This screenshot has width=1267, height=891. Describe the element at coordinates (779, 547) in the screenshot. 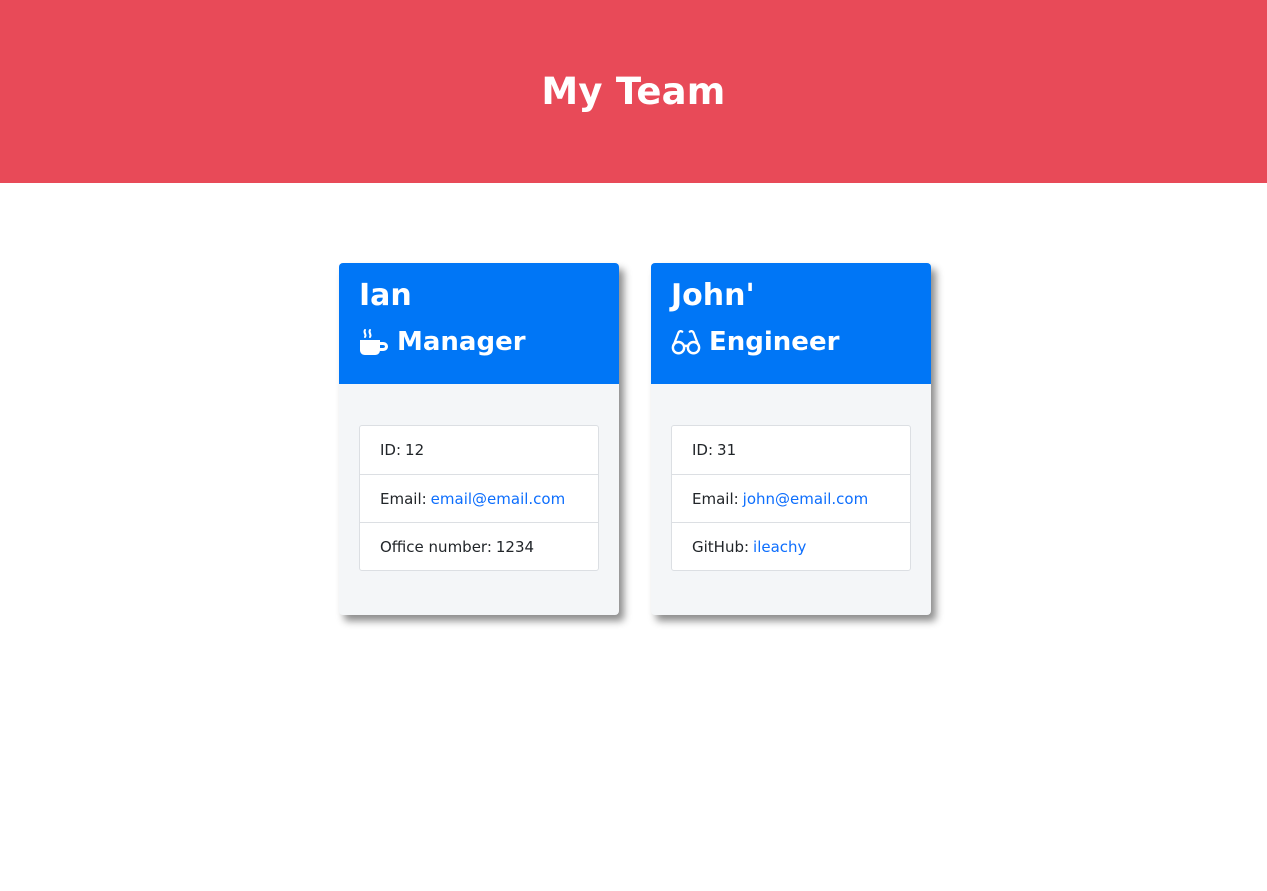

I see `github-link: ileachy` at that location.